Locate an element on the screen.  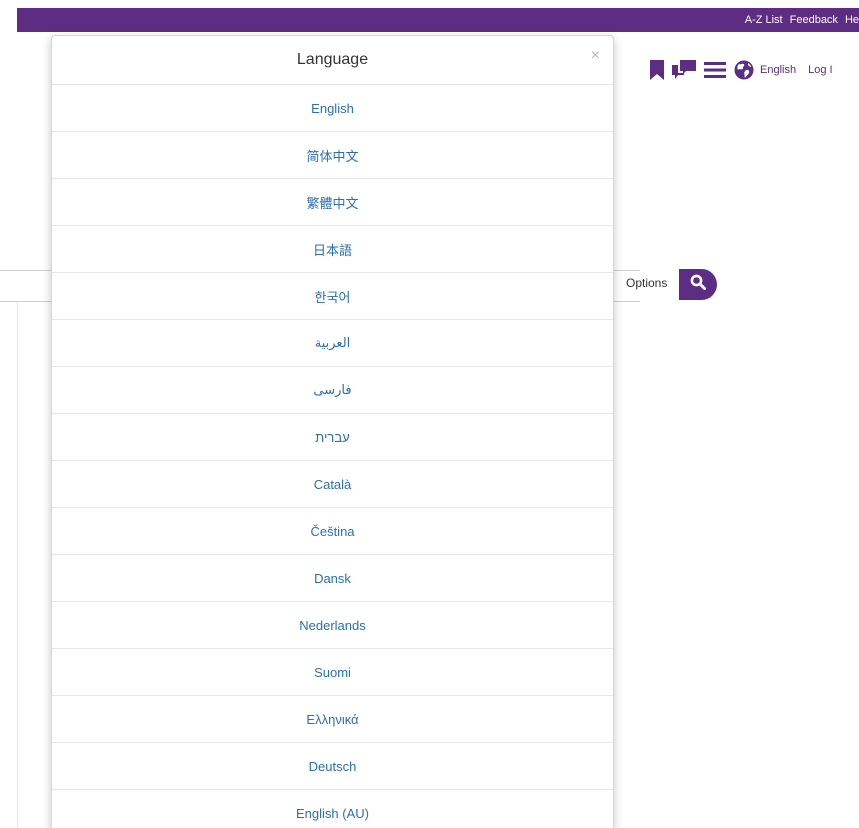
language-option-label: 简体中文 is located at coordinates (332, 155).